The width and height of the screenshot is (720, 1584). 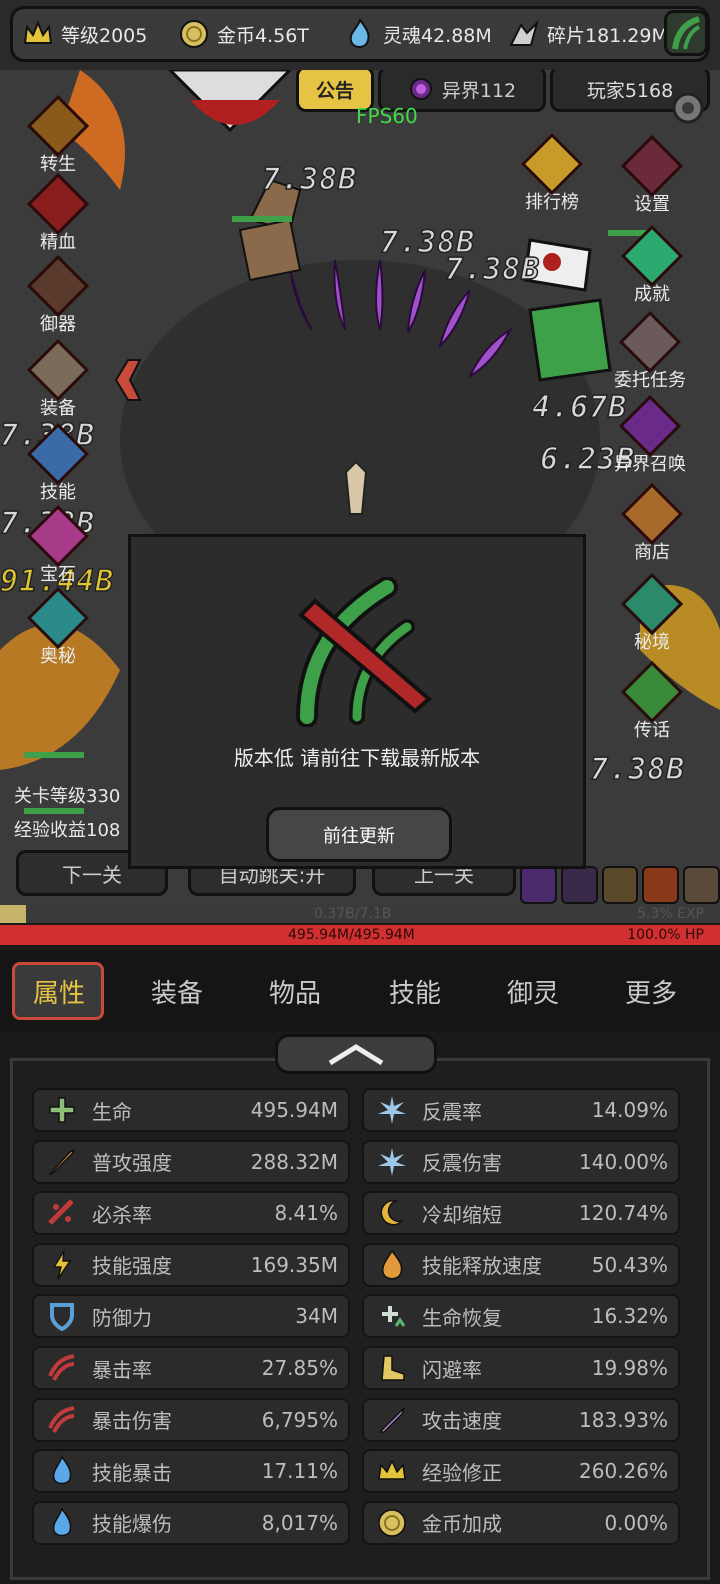 I want to click on tab-equipment: 装备, so click(x=177, y=991).